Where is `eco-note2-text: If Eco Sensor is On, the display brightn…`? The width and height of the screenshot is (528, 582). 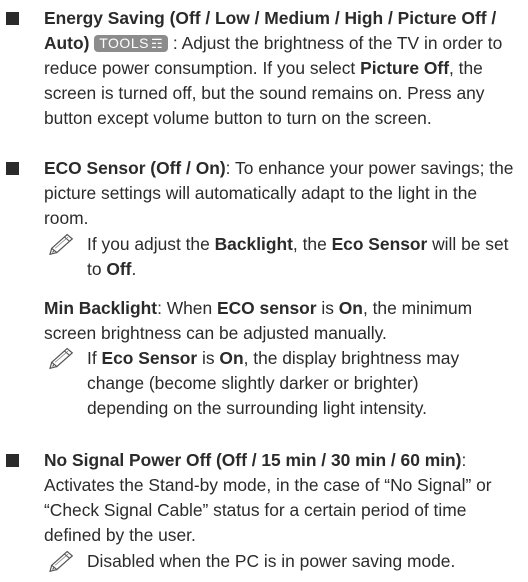
eco-note2-text: If Eco Sensor is On, the display brightn… is located at coordinates (273, 383).